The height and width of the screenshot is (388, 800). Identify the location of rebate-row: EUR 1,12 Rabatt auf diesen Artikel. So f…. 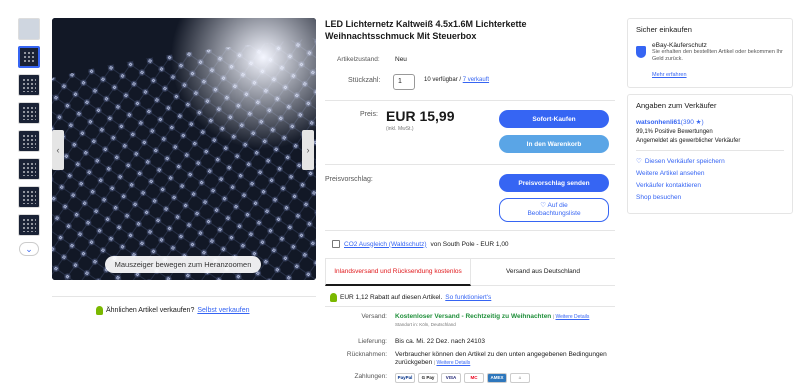
(410, 297).